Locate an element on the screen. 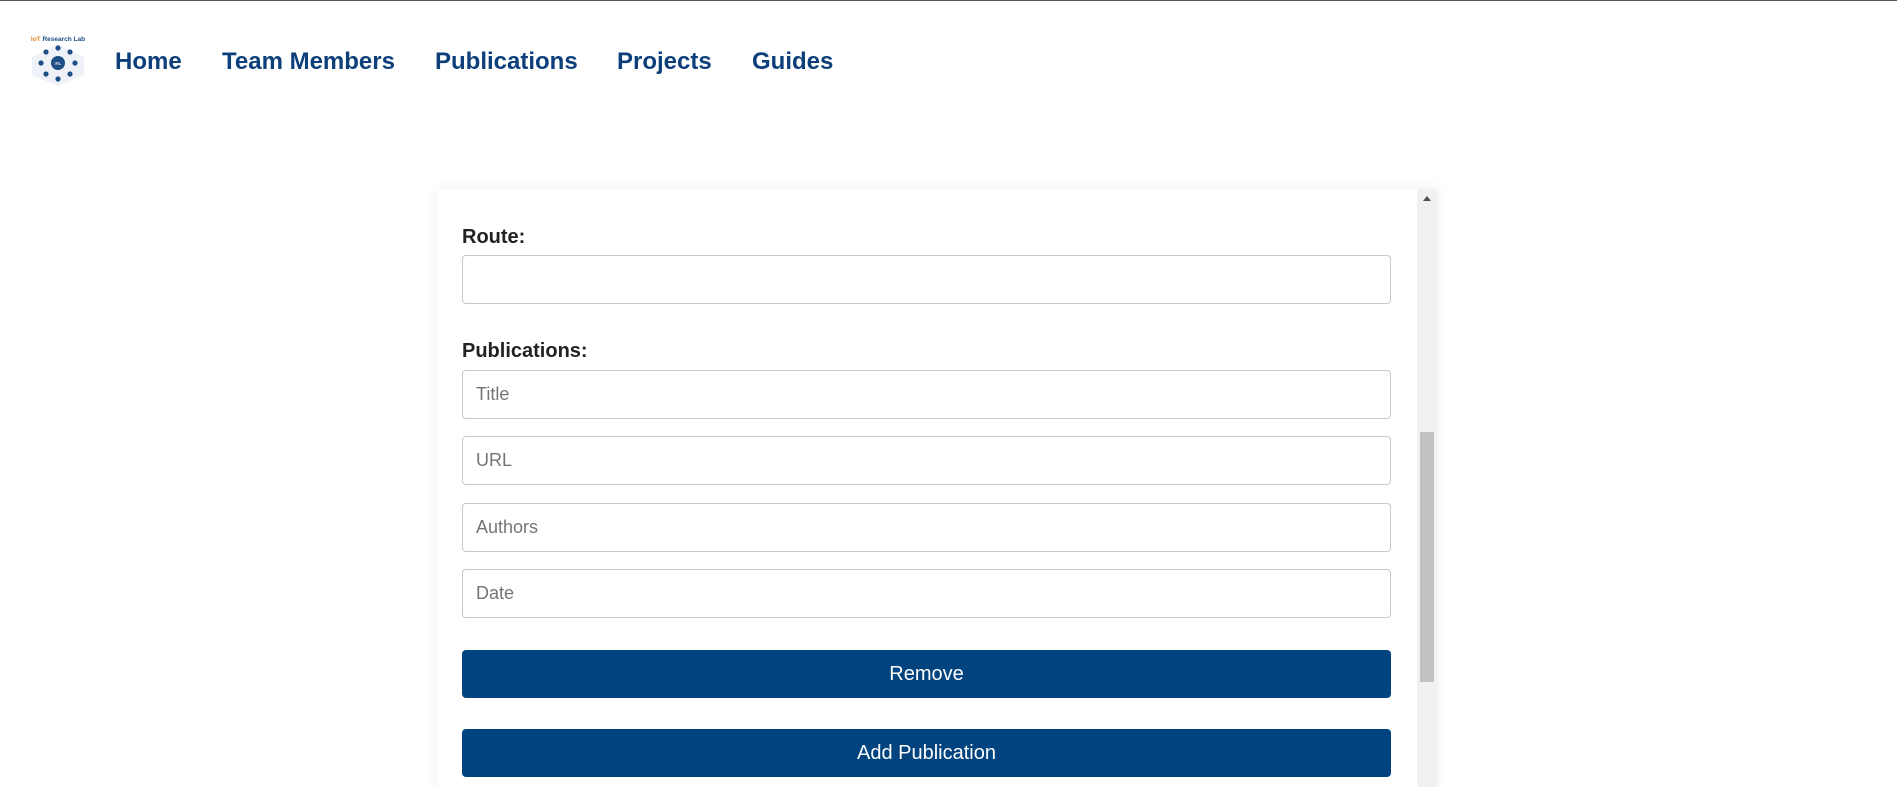 This screenshot has width=1897, height=787. publication-url-input is located at coordinates (926, 460).